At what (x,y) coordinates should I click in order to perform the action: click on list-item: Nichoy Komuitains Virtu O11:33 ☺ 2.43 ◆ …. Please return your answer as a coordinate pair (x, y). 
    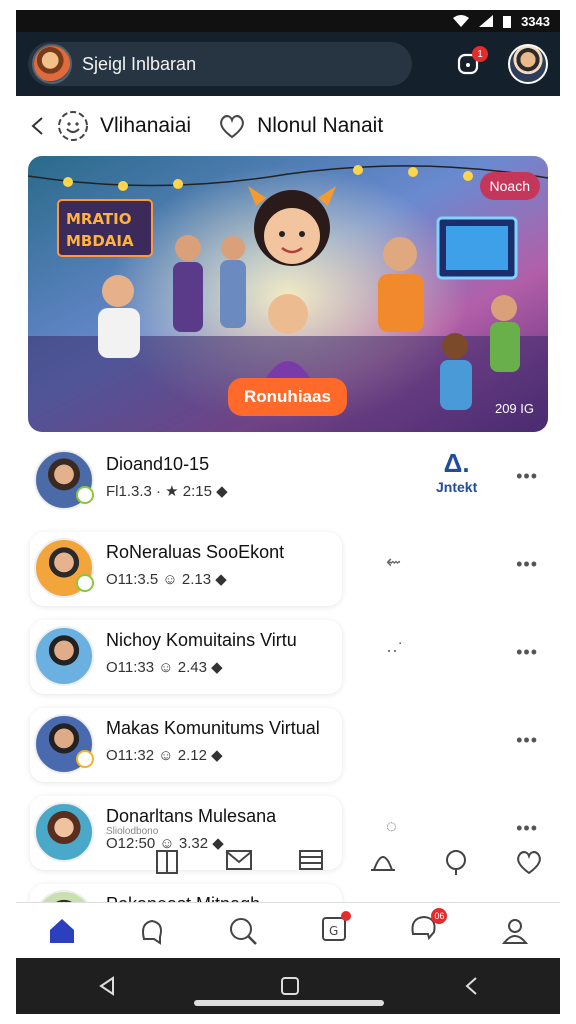
    Looking at the image, I should click on (288, 656).